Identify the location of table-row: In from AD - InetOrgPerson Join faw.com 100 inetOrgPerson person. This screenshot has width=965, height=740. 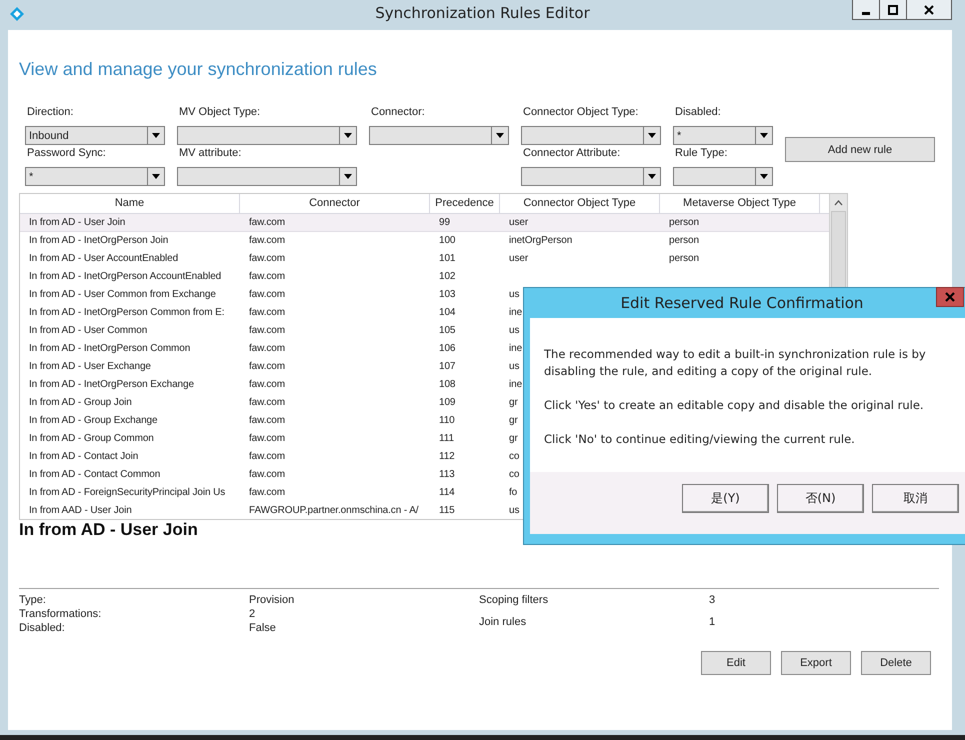
(424, 241).